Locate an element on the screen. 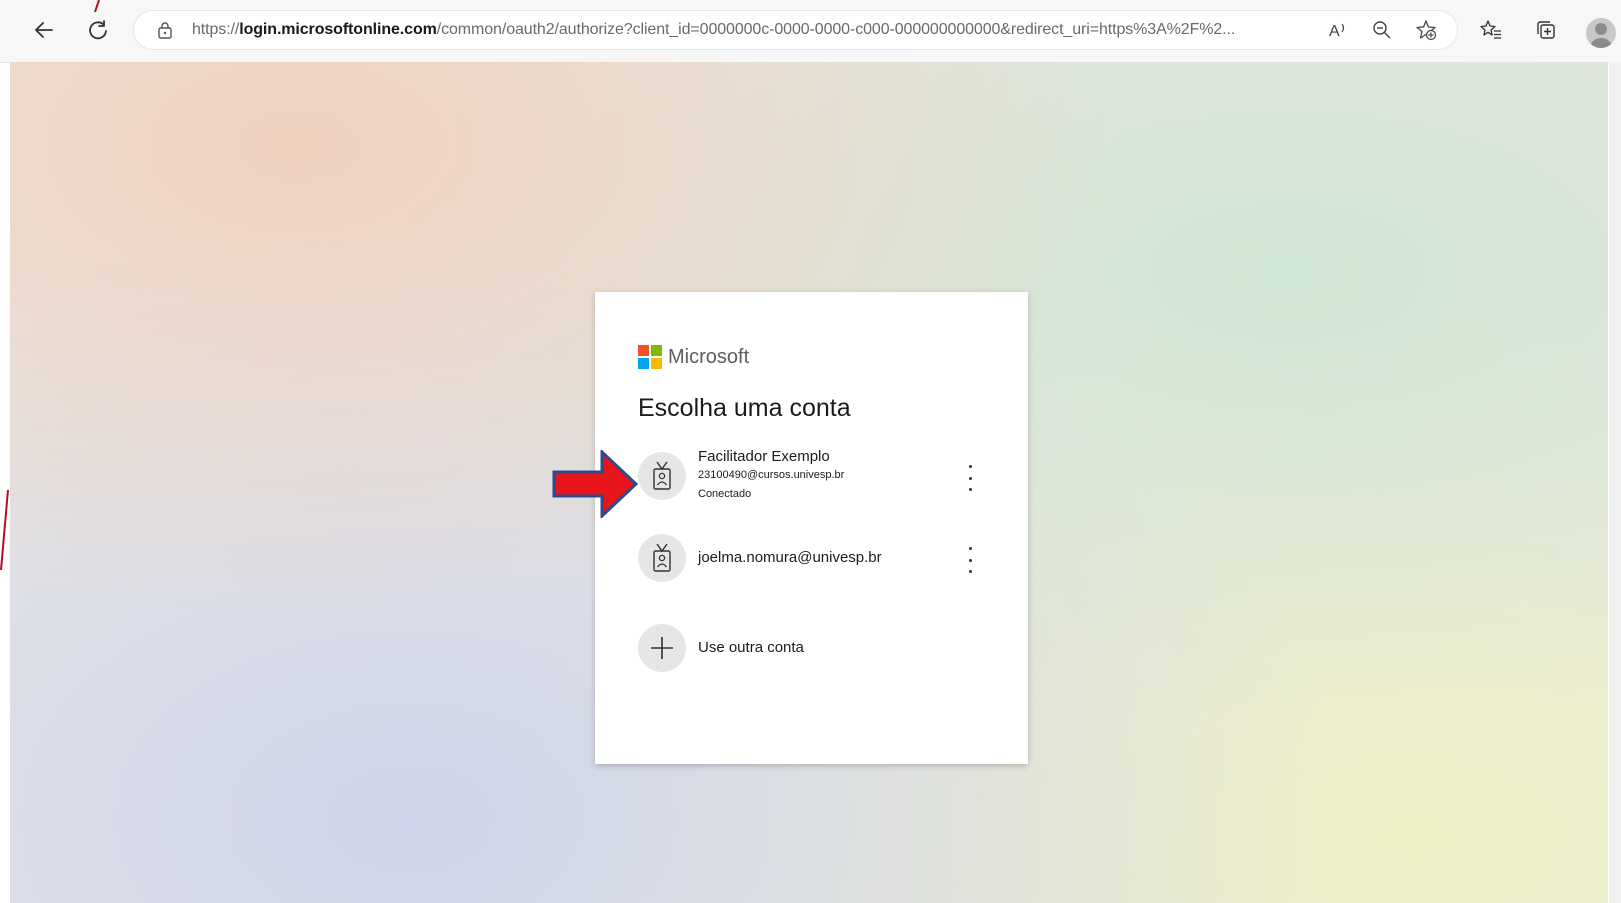 This screenshot has height=903, width=1621. collections-button is located at coordinates (1546, 30).